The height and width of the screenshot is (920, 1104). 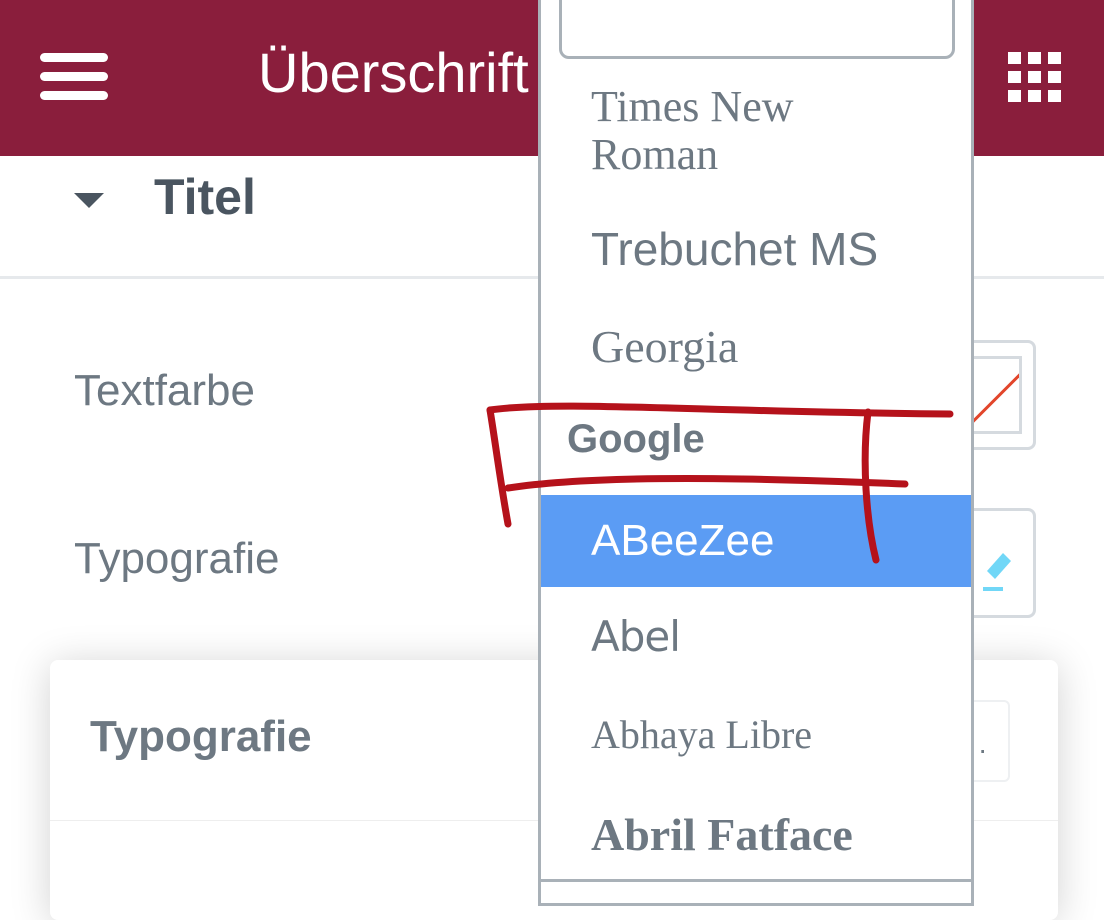 What do you see at coordinates (1035, 77) in the screenshot?
I see `grid-icon` at bounding box center [1035, 77].